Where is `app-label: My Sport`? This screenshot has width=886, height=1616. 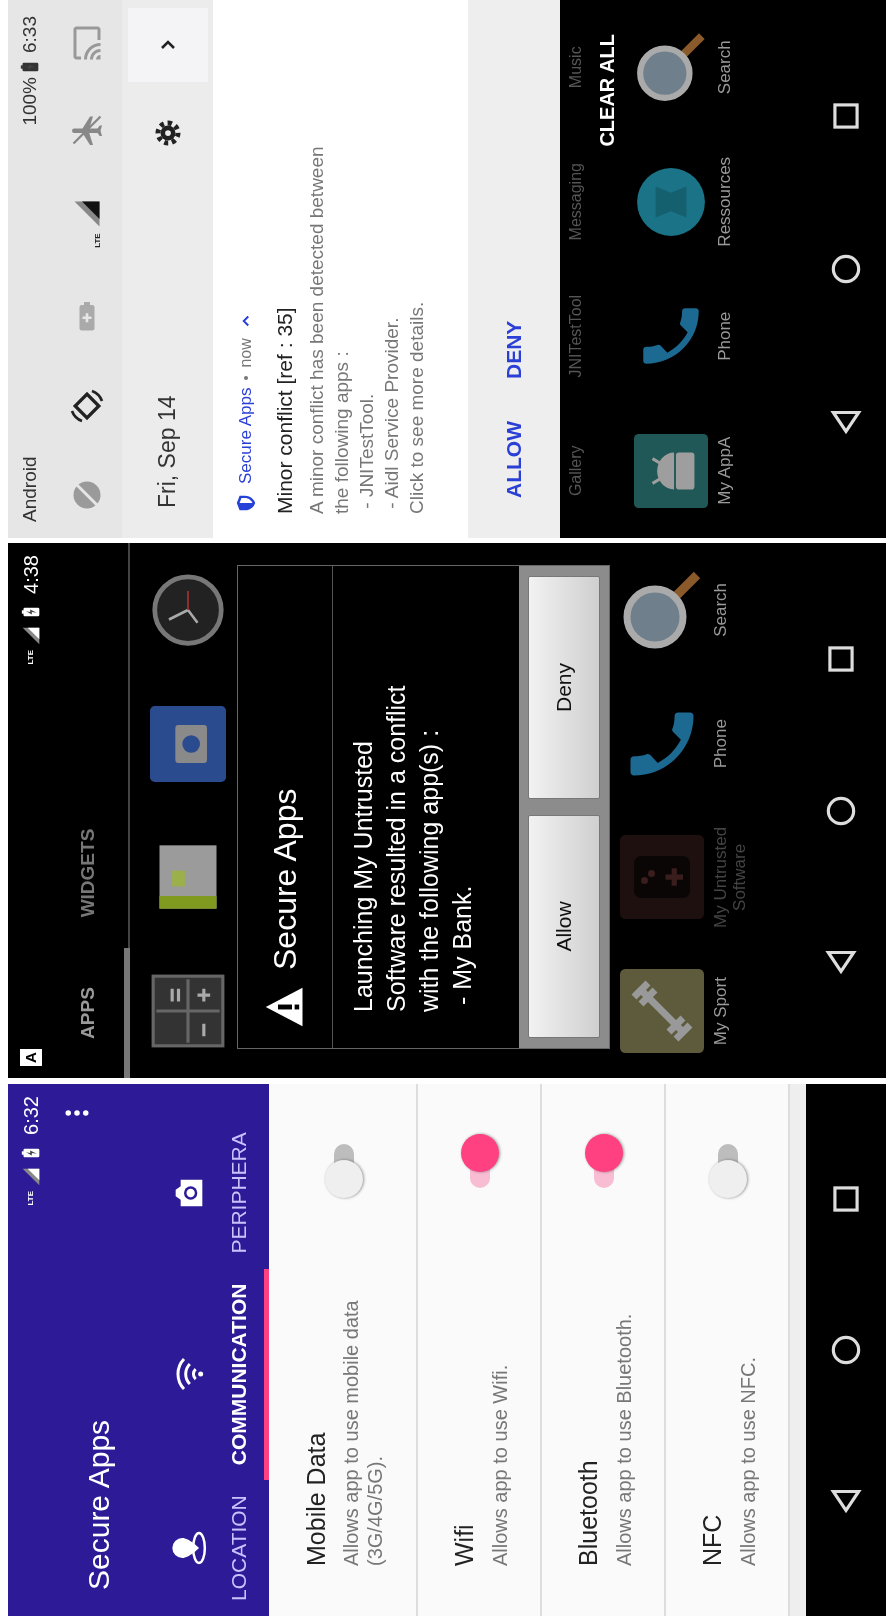
app-label: My Sport is located at coordinates (721, 1011).